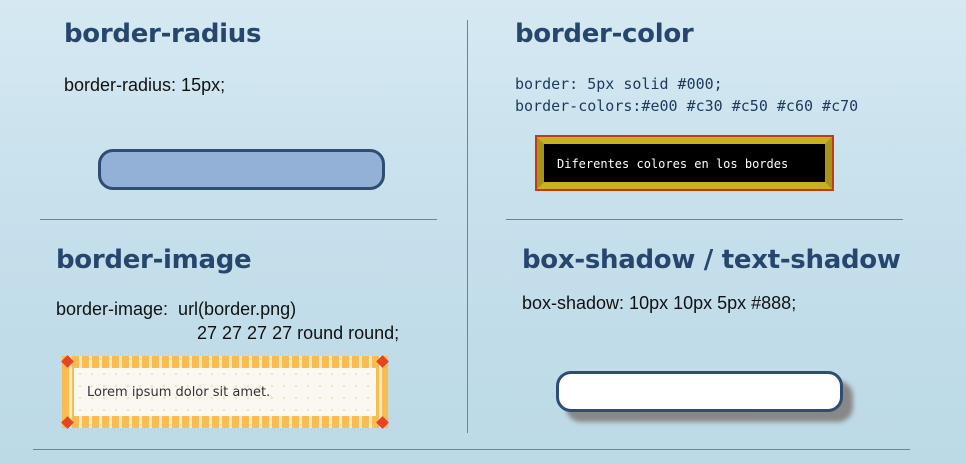 This screenshot has width=966, height=464. Describe the element at coordinates (471, 449) in the screenshot. I see `divider-bottom` at that location.